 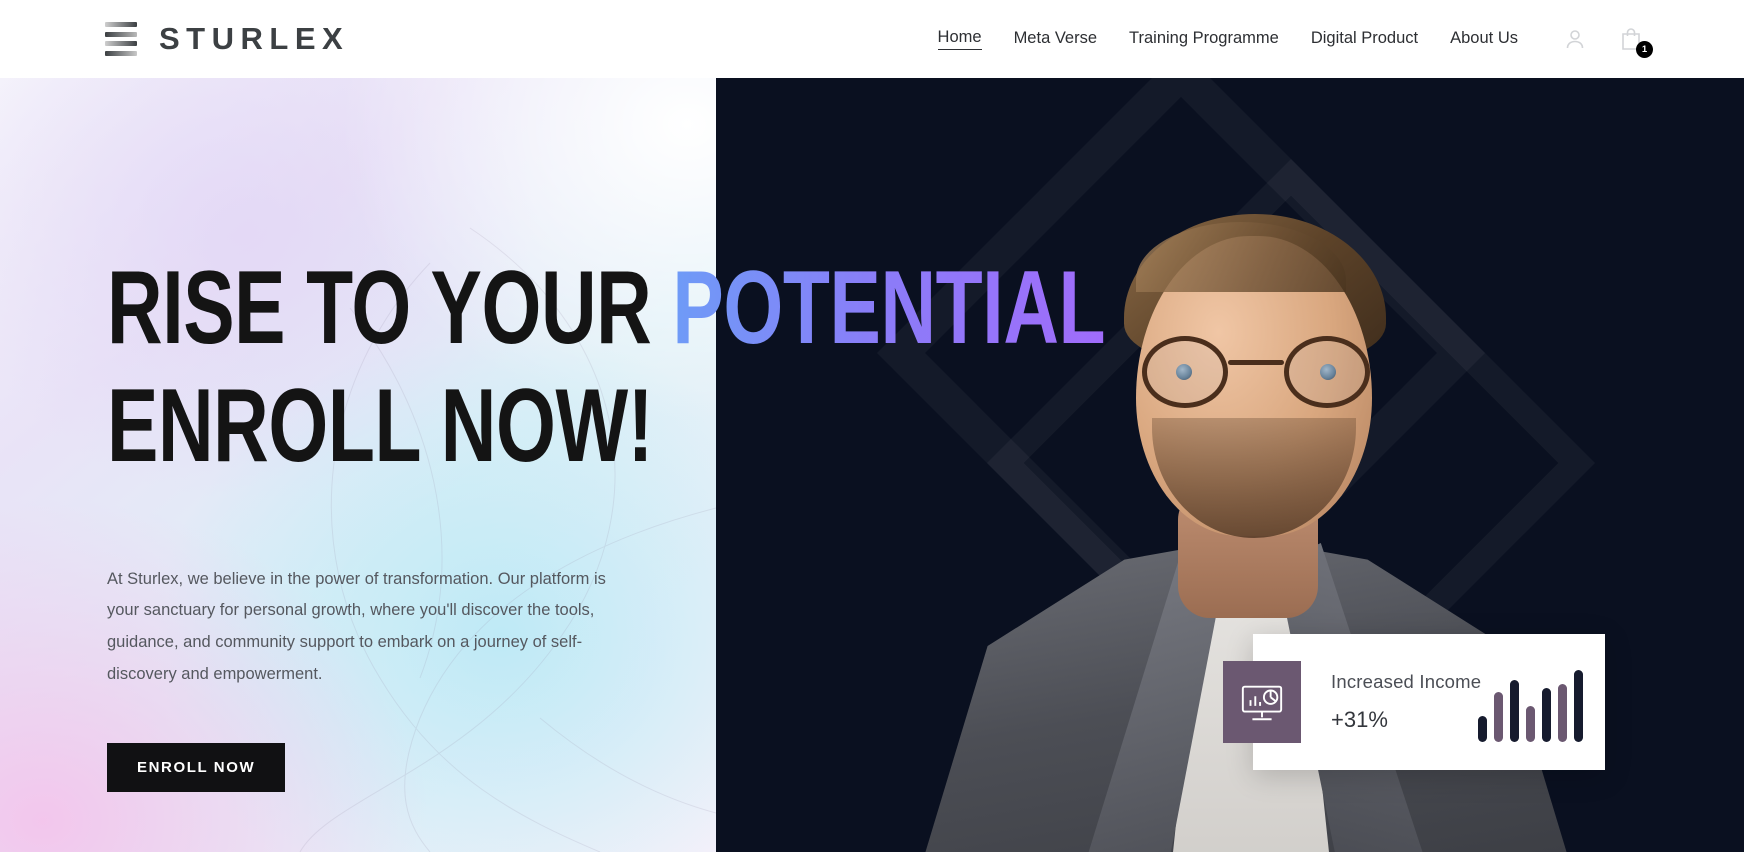 What do you see at coordinates (1575, 39) in the screenshot?
I see `user-icon` at bounding box center [1575, 39].